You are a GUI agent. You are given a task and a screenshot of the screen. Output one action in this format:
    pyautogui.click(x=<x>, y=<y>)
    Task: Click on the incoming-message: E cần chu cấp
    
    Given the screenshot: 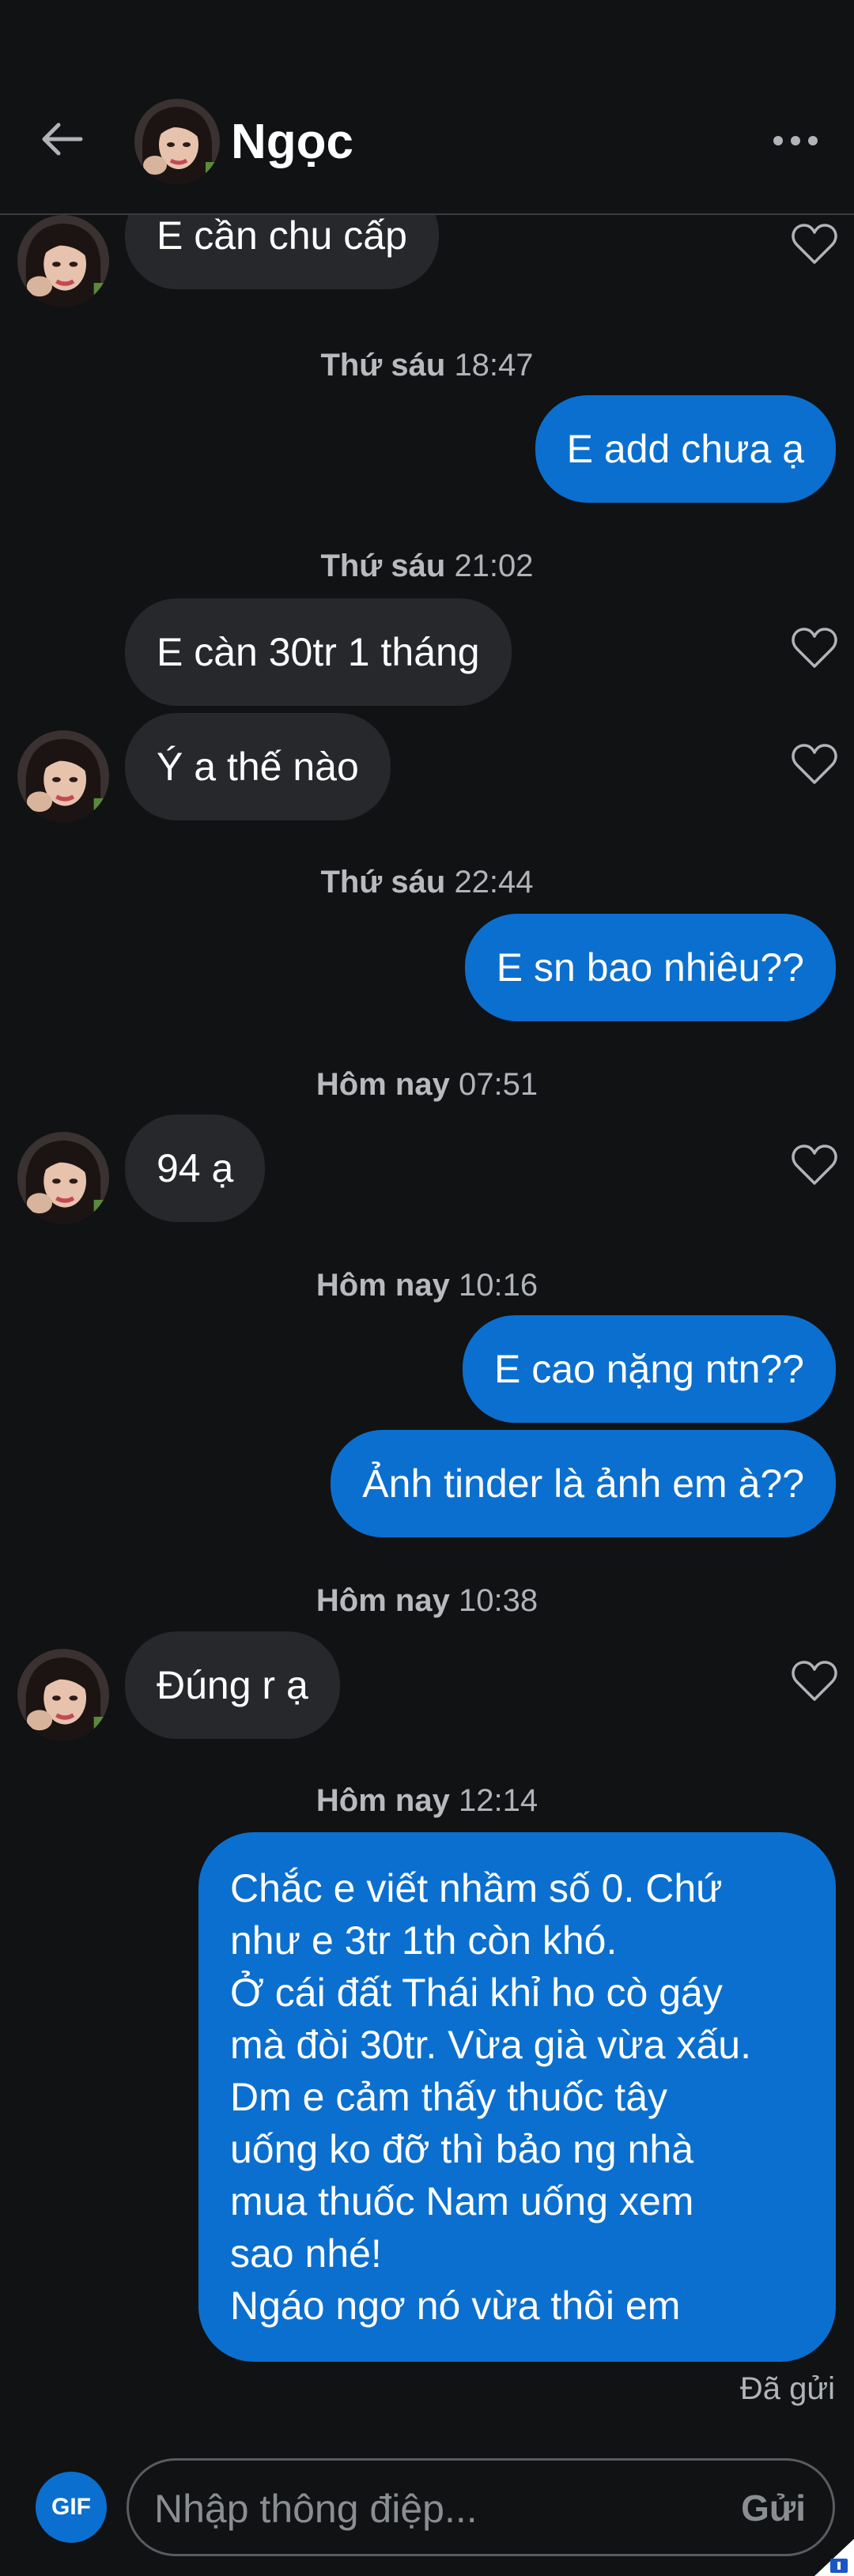 What is the action you would take?
    pyautogui.click(x=282, y=252)
    